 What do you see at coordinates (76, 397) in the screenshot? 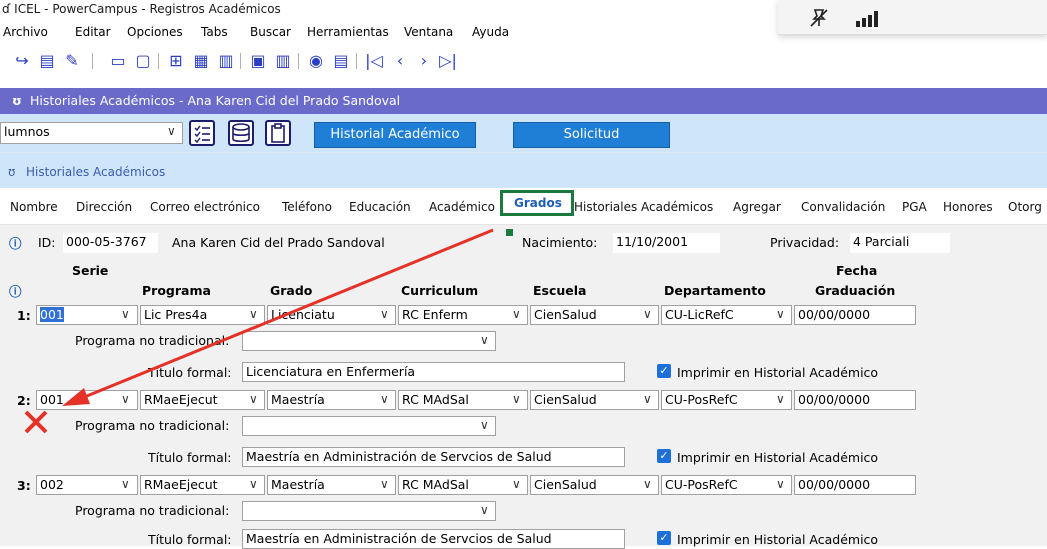
I see `arrow-head` at bounding box center [76, 397].